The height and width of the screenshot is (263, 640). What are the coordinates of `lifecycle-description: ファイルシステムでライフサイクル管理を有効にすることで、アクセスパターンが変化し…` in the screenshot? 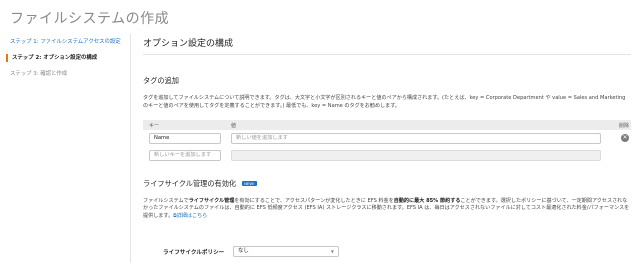 It's located at (387, 209).